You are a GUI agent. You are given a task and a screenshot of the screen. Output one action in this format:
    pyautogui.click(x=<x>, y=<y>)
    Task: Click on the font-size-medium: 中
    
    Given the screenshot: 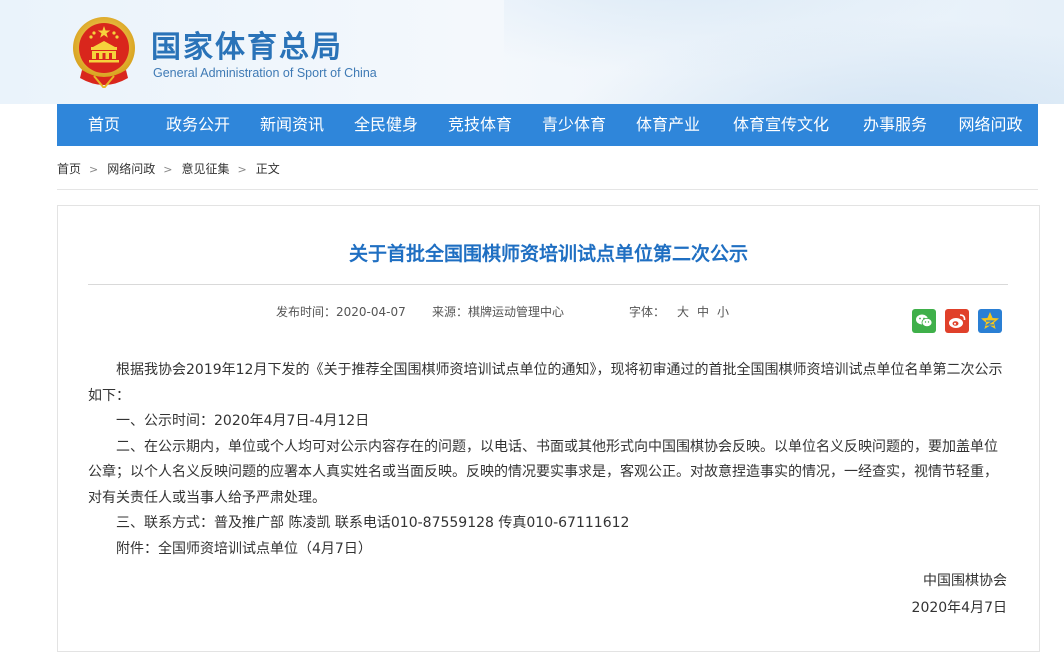 What is the action you would take?
    pyautogui.click(x=703, y=312)
    